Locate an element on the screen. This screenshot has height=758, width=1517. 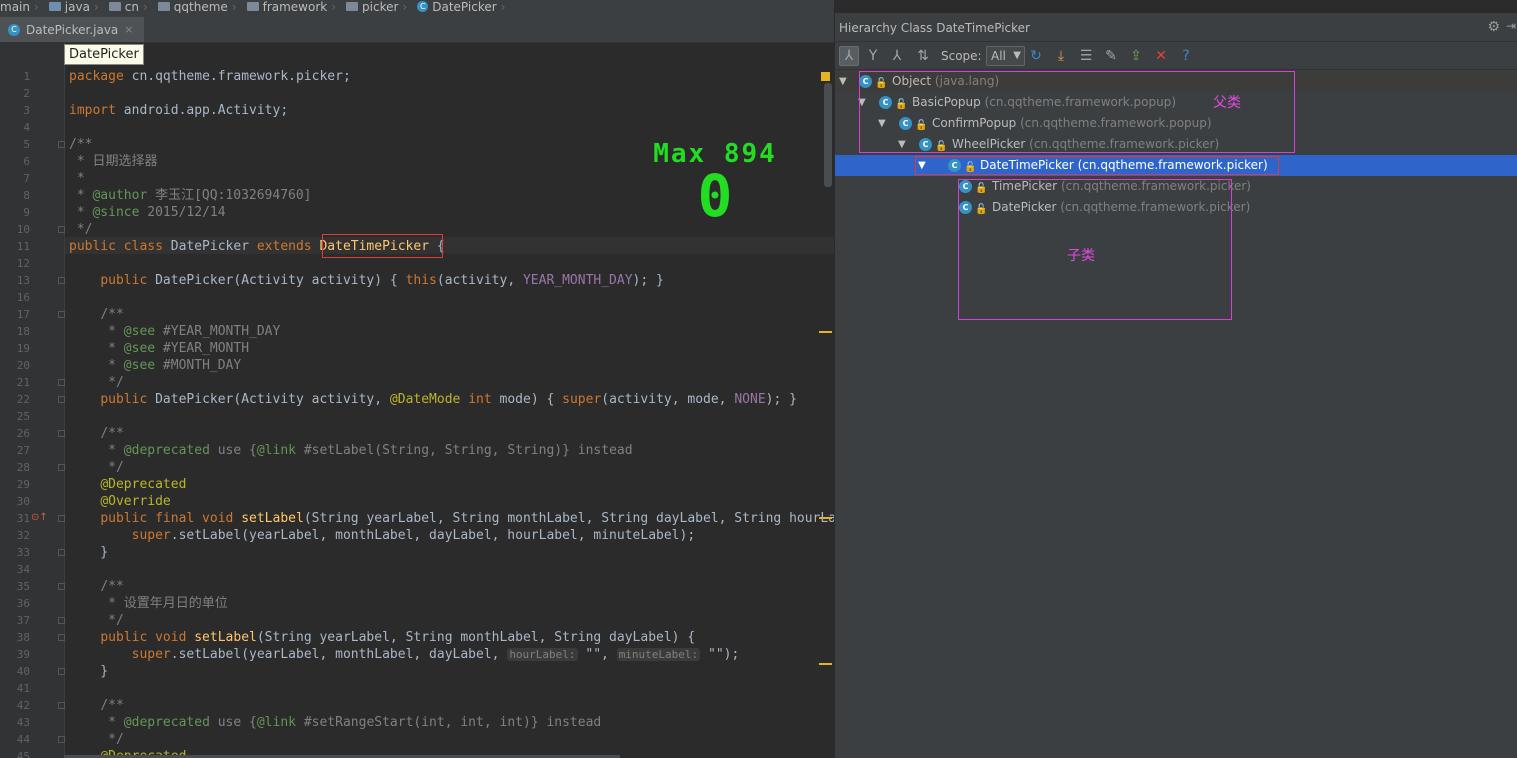
code-line: import android.app.Activity; is located at coordinates (178, 110).